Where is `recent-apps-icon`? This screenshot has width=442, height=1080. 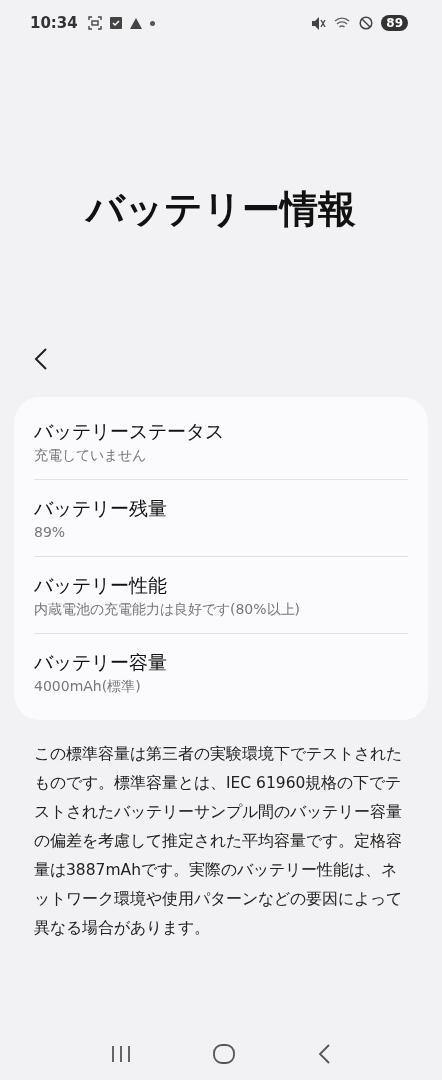 recent-apps-icon is located at coordinates (121, 1054).